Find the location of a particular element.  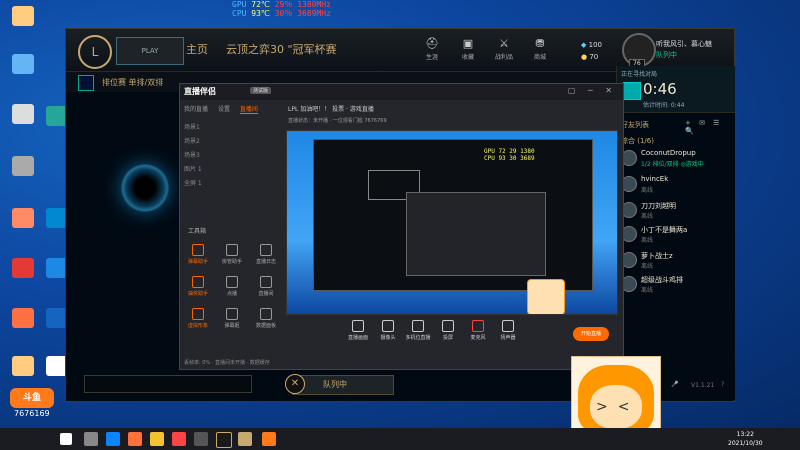

friend-item: 超级战斗鸡排 离线 is located at coordinates (676, 285).